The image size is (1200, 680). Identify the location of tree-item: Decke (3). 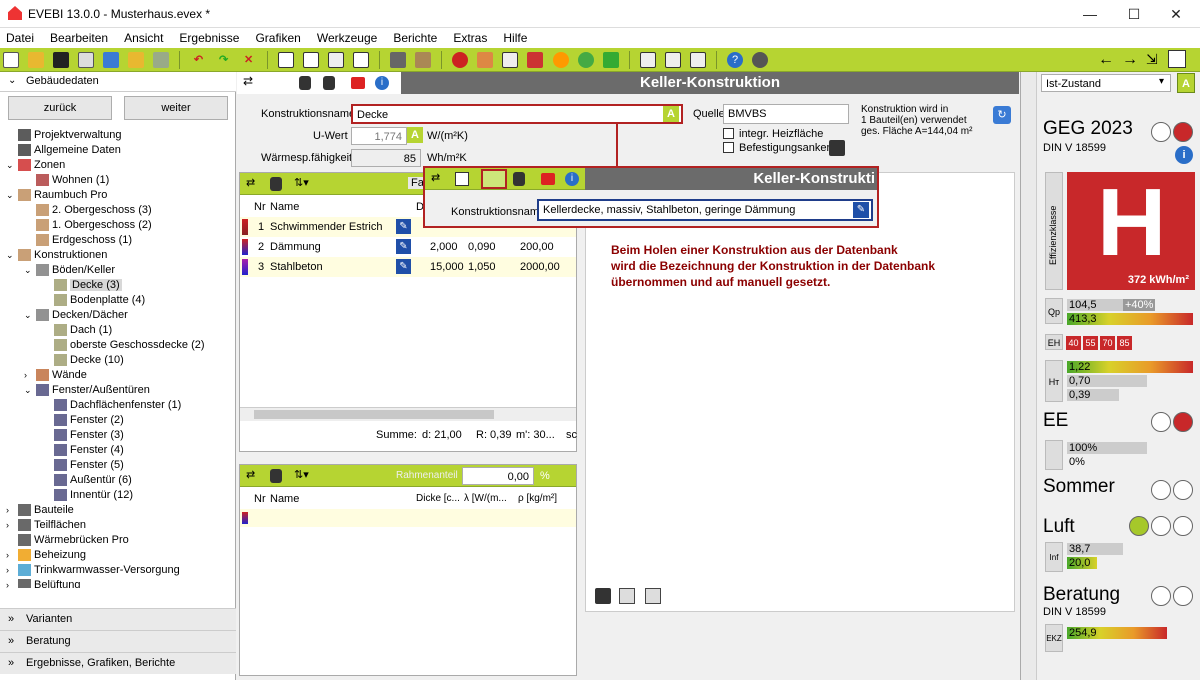
(82, 285).